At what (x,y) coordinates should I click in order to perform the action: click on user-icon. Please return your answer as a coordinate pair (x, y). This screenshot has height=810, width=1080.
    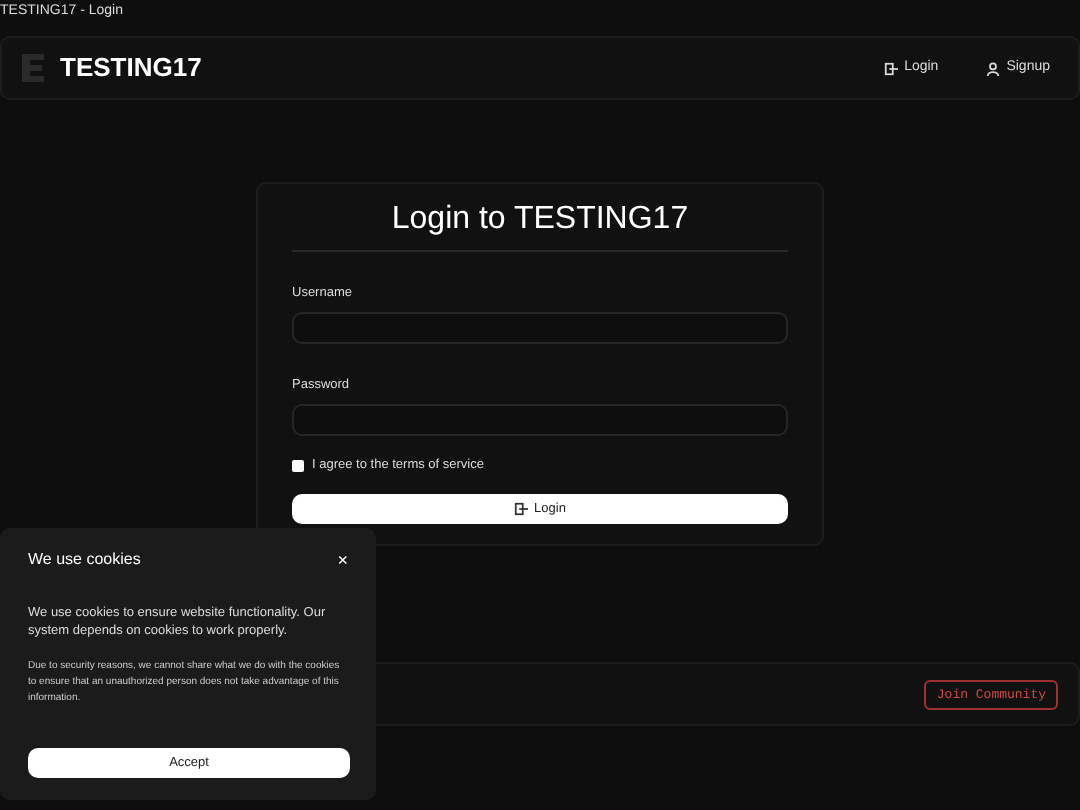
    Looking at the image, I should click on (993, 68).